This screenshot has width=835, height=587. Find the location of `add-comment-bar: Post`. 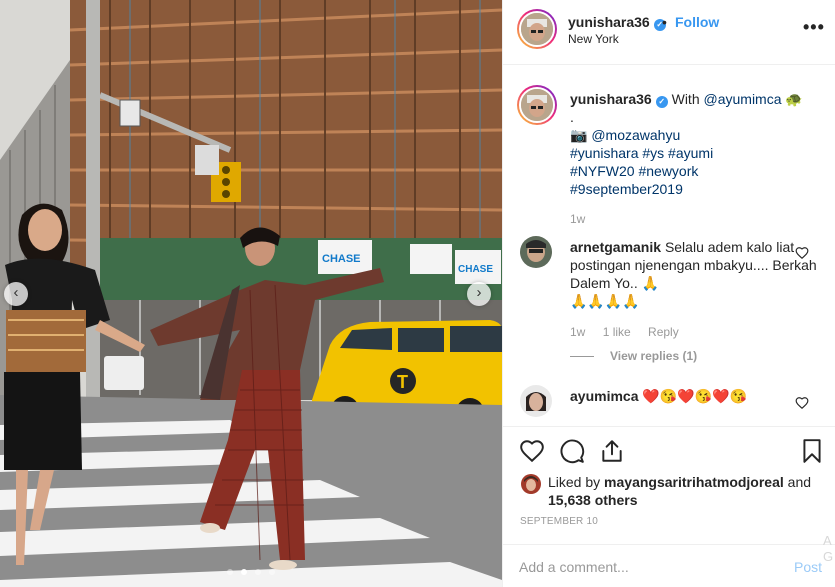

add-comment-bar: Post is located at coordinates (669, 565).